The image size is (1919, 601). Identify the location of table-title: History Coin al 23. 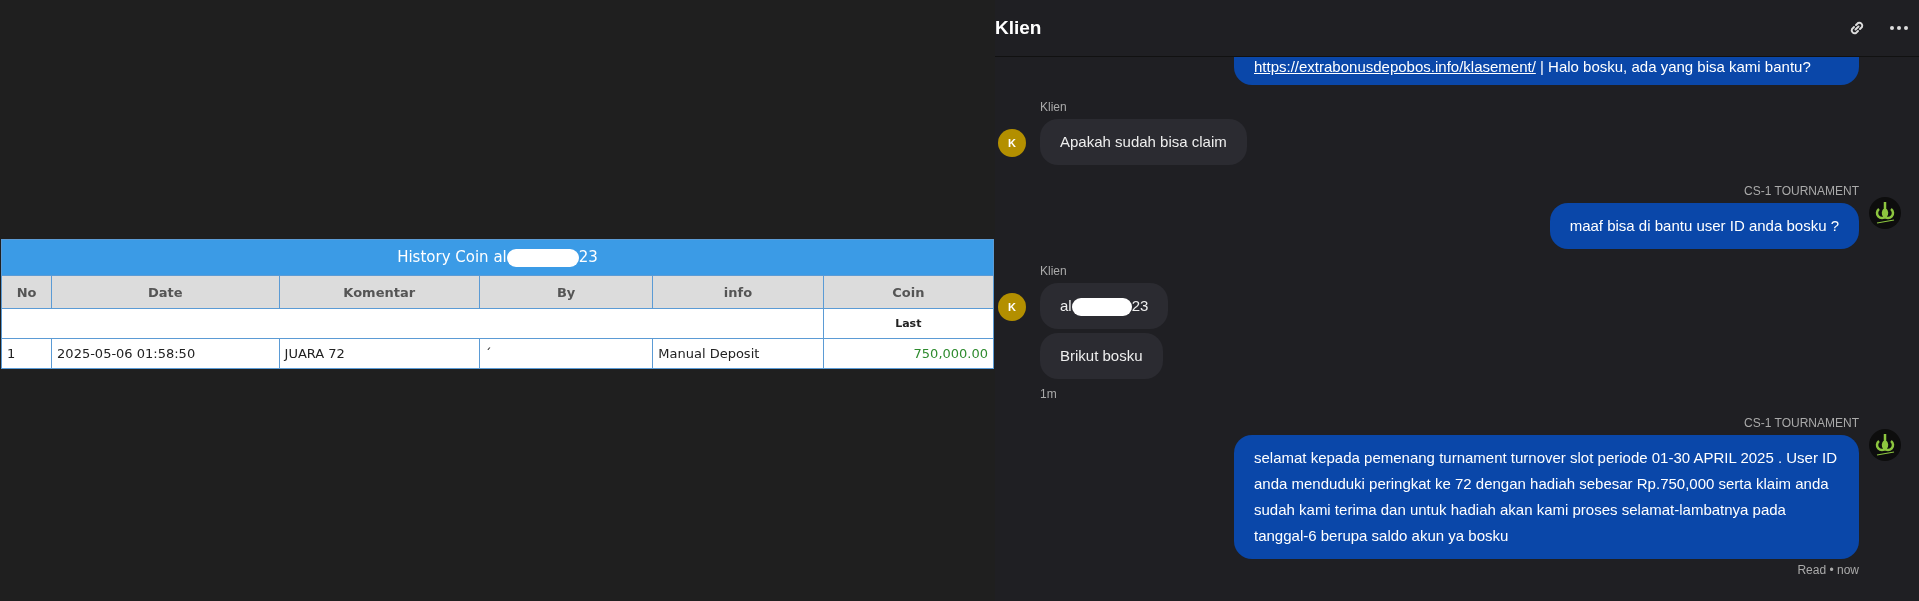
(497, 257).